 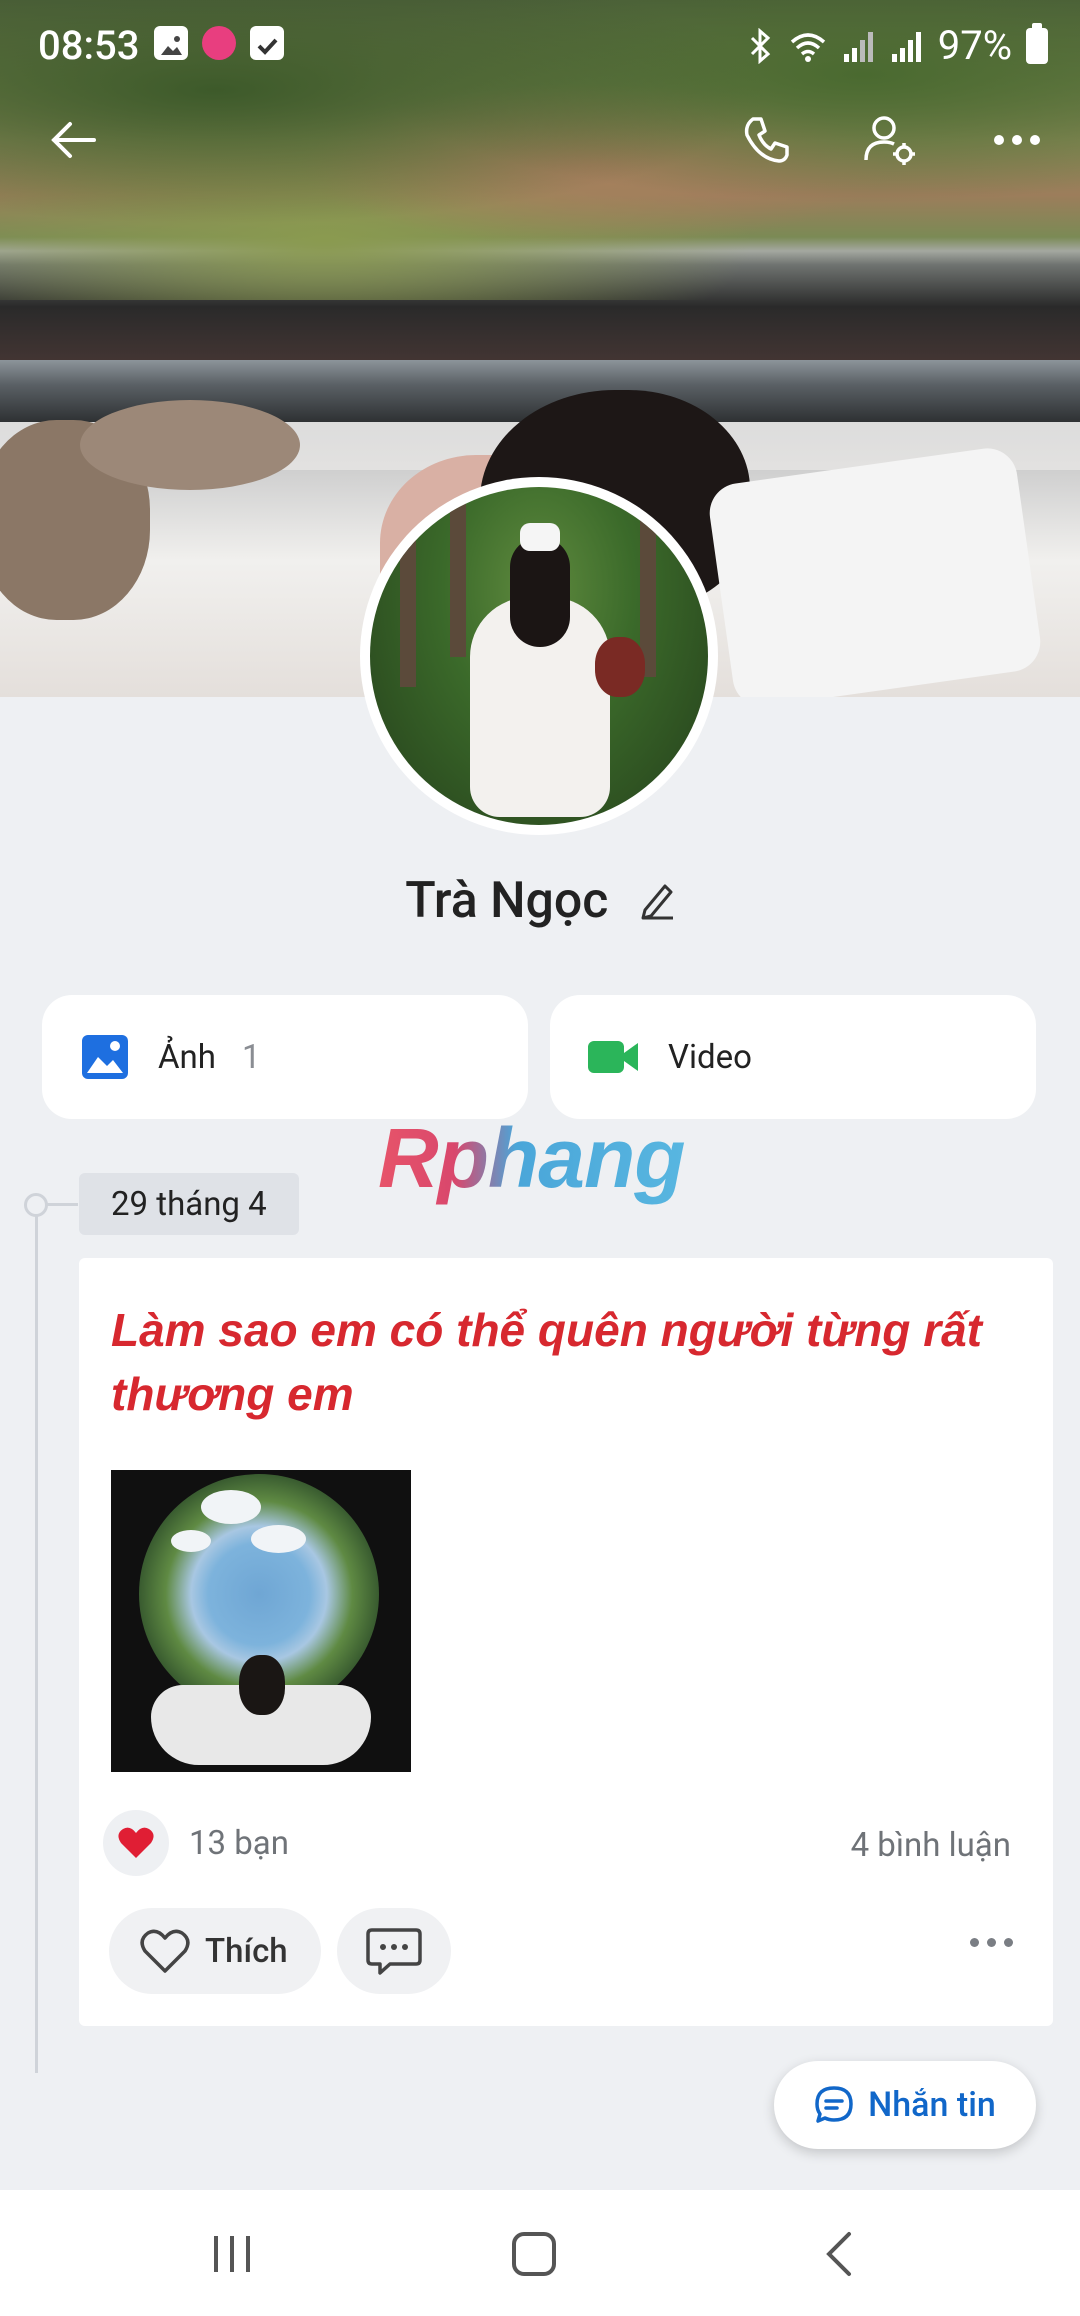 I want to click on recents-button, so click(x=232, y=2254).